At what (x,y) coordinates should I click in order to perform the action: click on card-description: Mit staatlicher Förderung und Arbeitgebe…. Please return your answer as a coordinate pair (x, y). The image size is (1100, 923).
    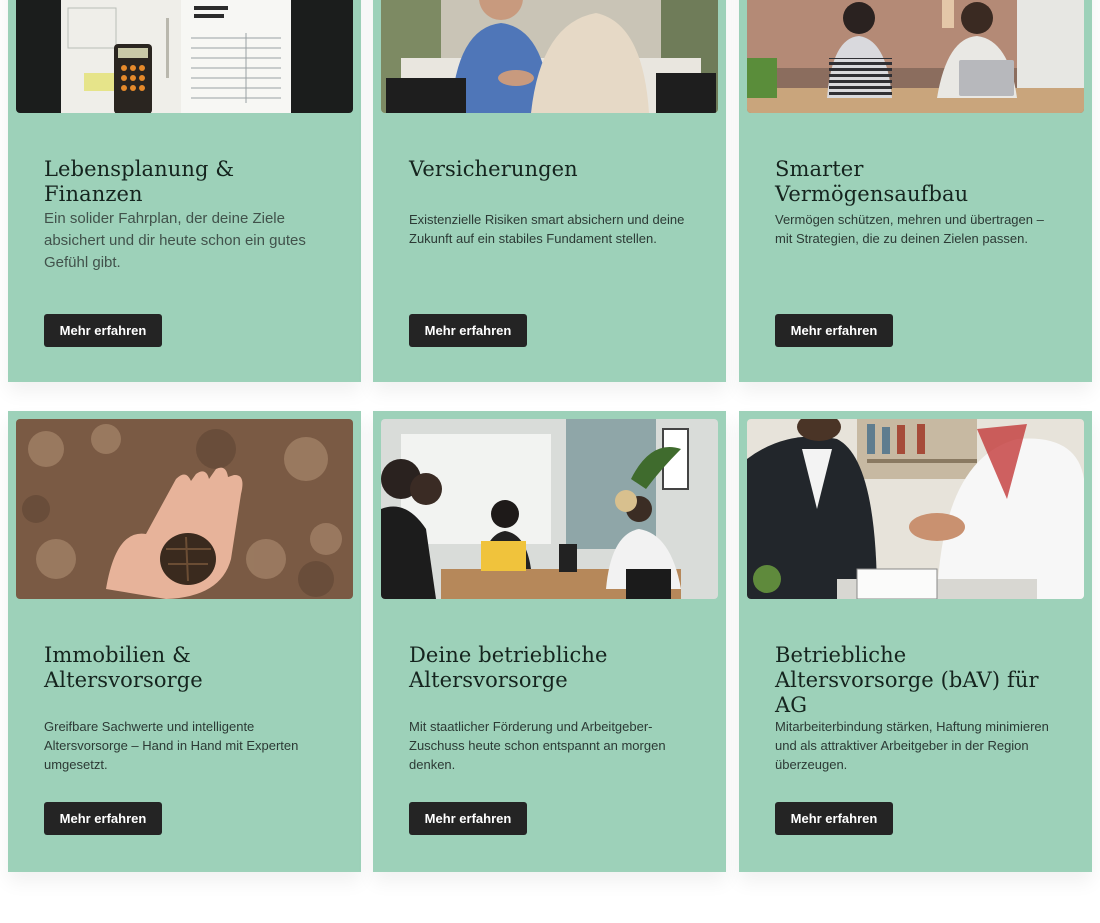
    Looking at the image, I should click on (537, 745).